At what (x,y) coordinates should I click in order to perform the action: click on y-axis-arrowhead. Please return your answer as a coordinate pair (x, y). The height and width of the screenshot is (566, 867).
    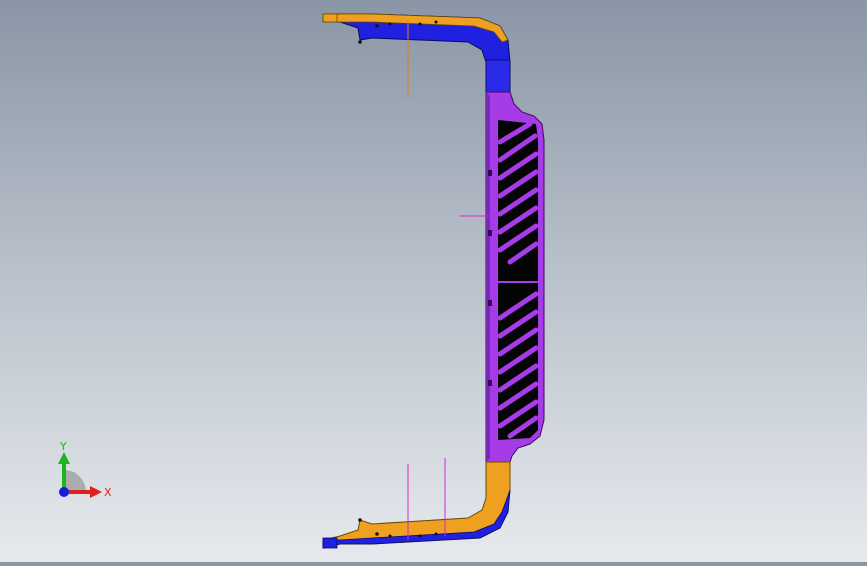
    Looking at the image, I should click on (64, 458).